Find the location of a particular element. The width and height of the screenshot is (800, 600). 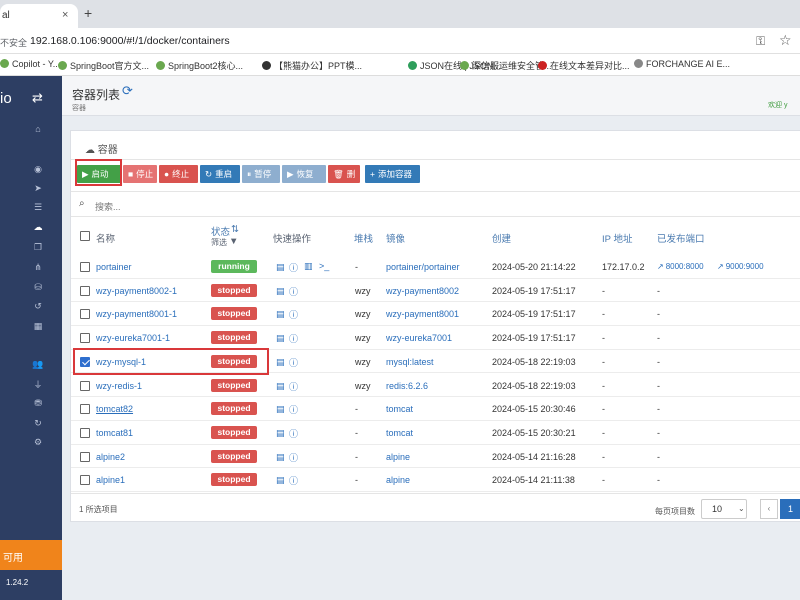

action-button: 🗑 删除 is located at coordinates (344, 181).